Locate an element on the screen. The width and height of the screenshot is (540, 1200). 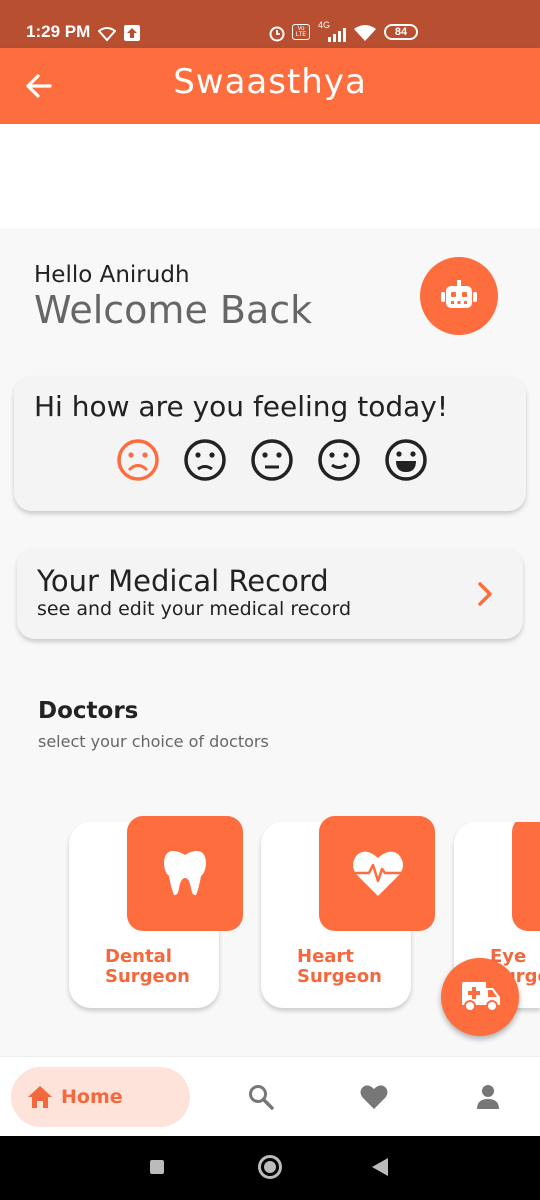
home-icon is located at coordinates (40, 1097).